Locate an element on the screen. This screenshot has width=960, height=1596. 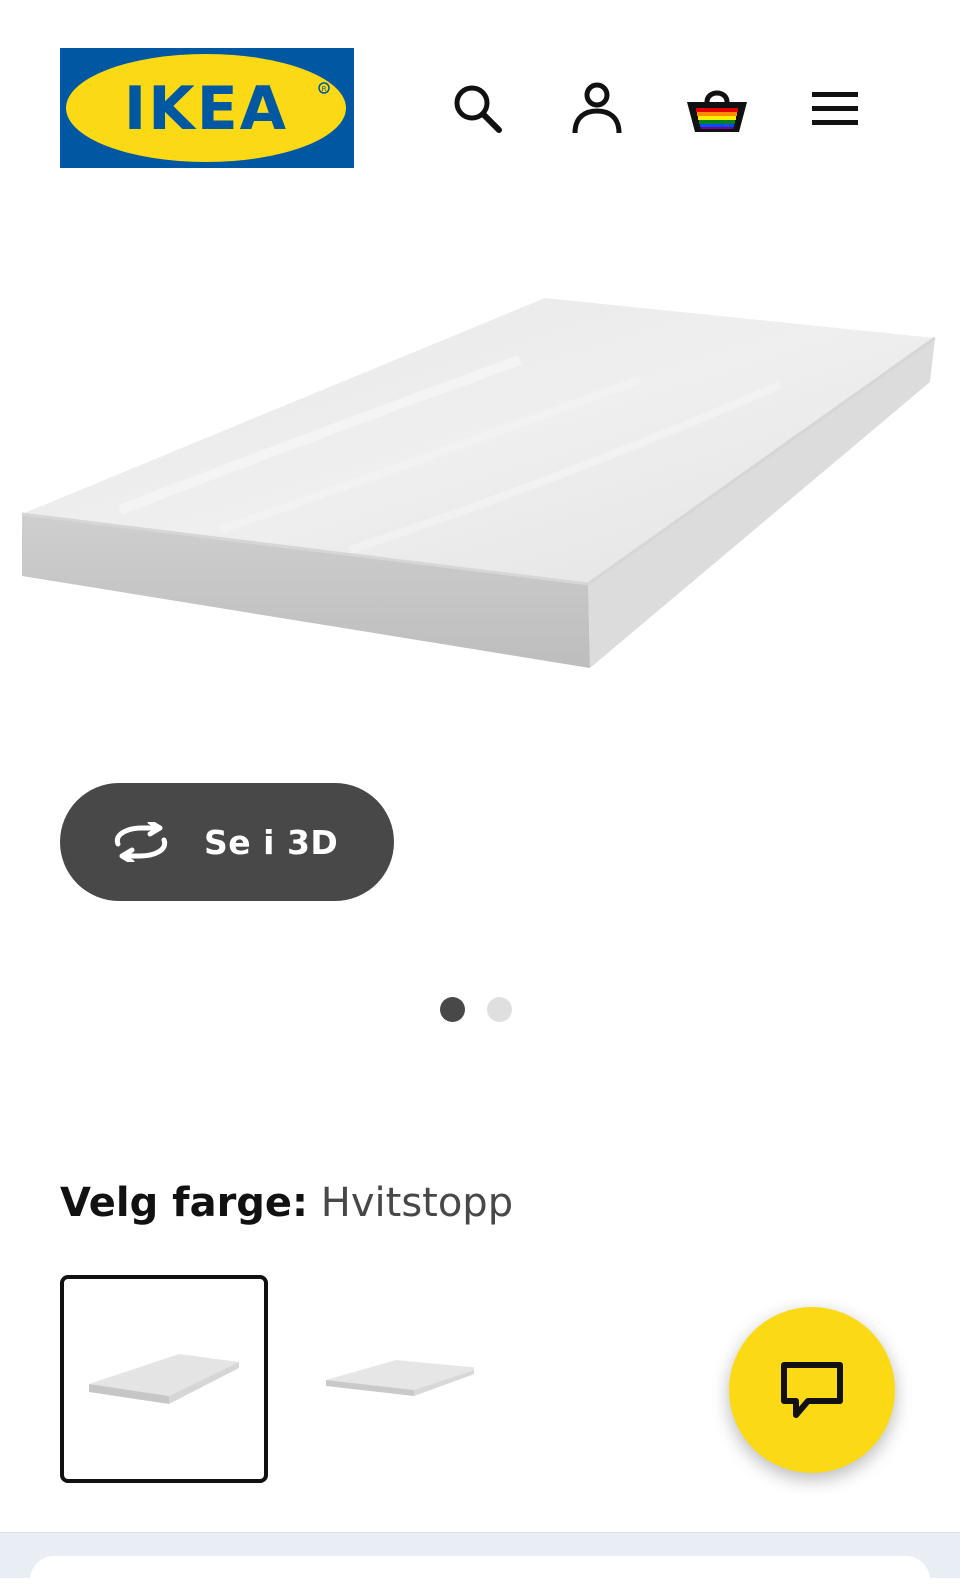
search-button is located at coordinates (477, 108).